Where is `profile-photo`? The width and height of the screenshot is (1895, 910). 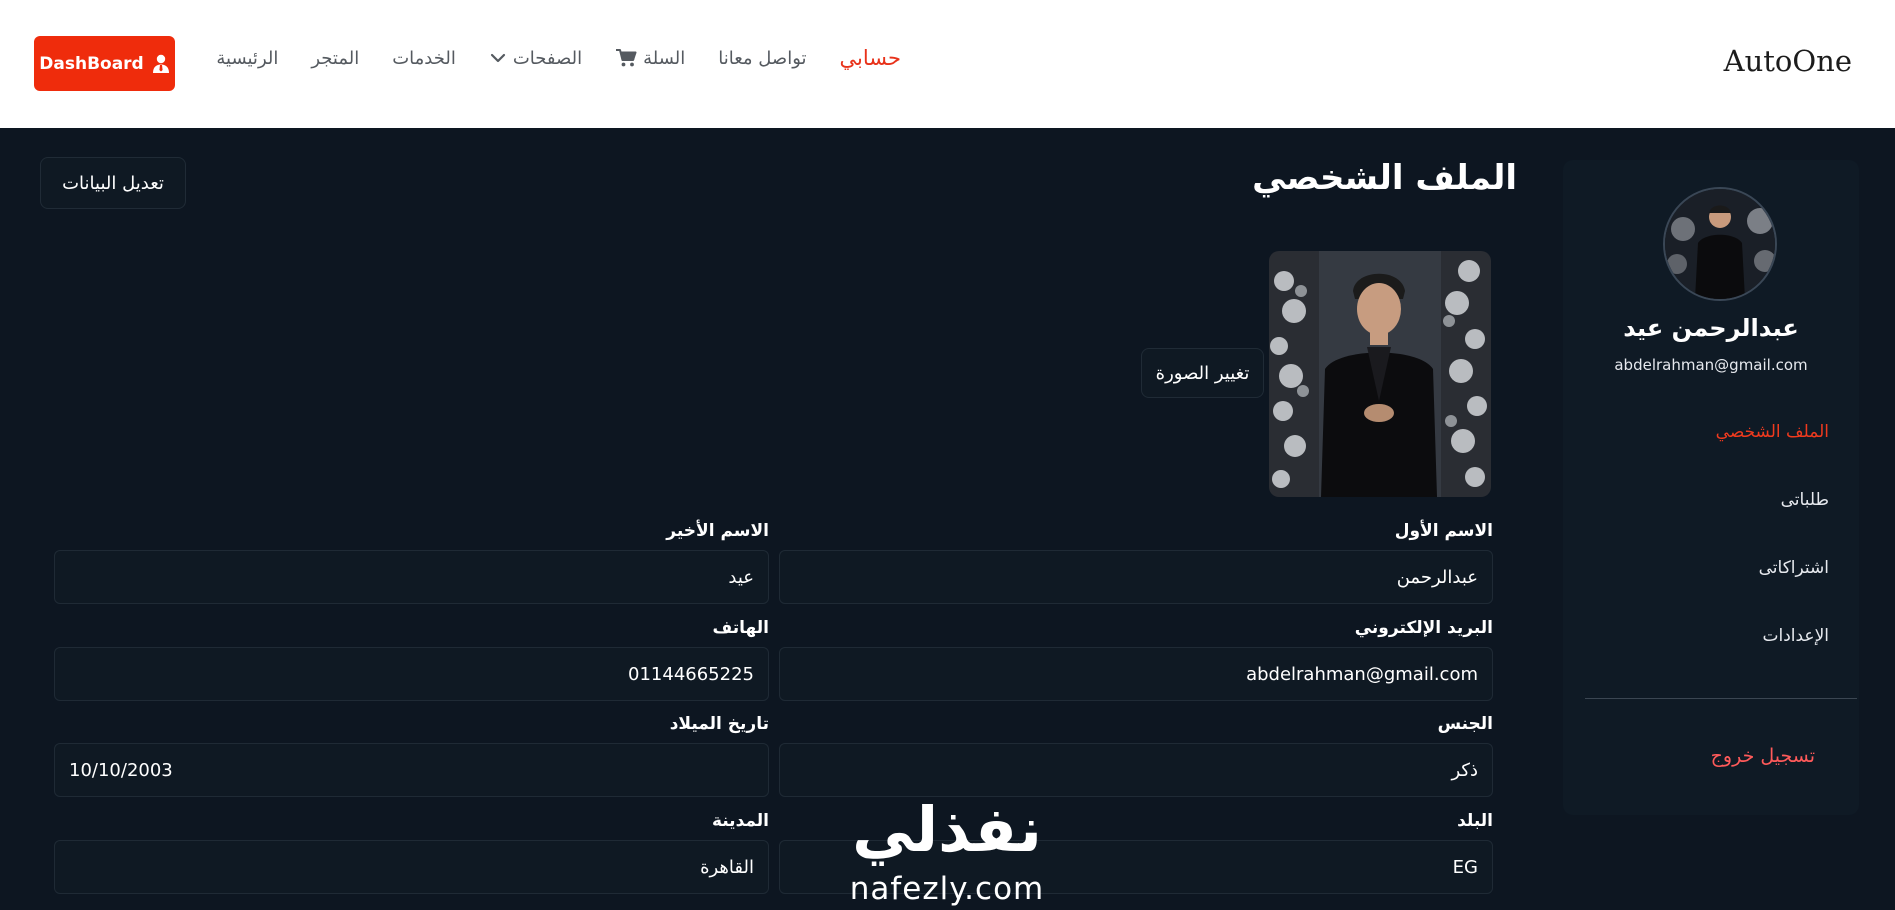 profile-photo is located at coordinates (1380, 374).